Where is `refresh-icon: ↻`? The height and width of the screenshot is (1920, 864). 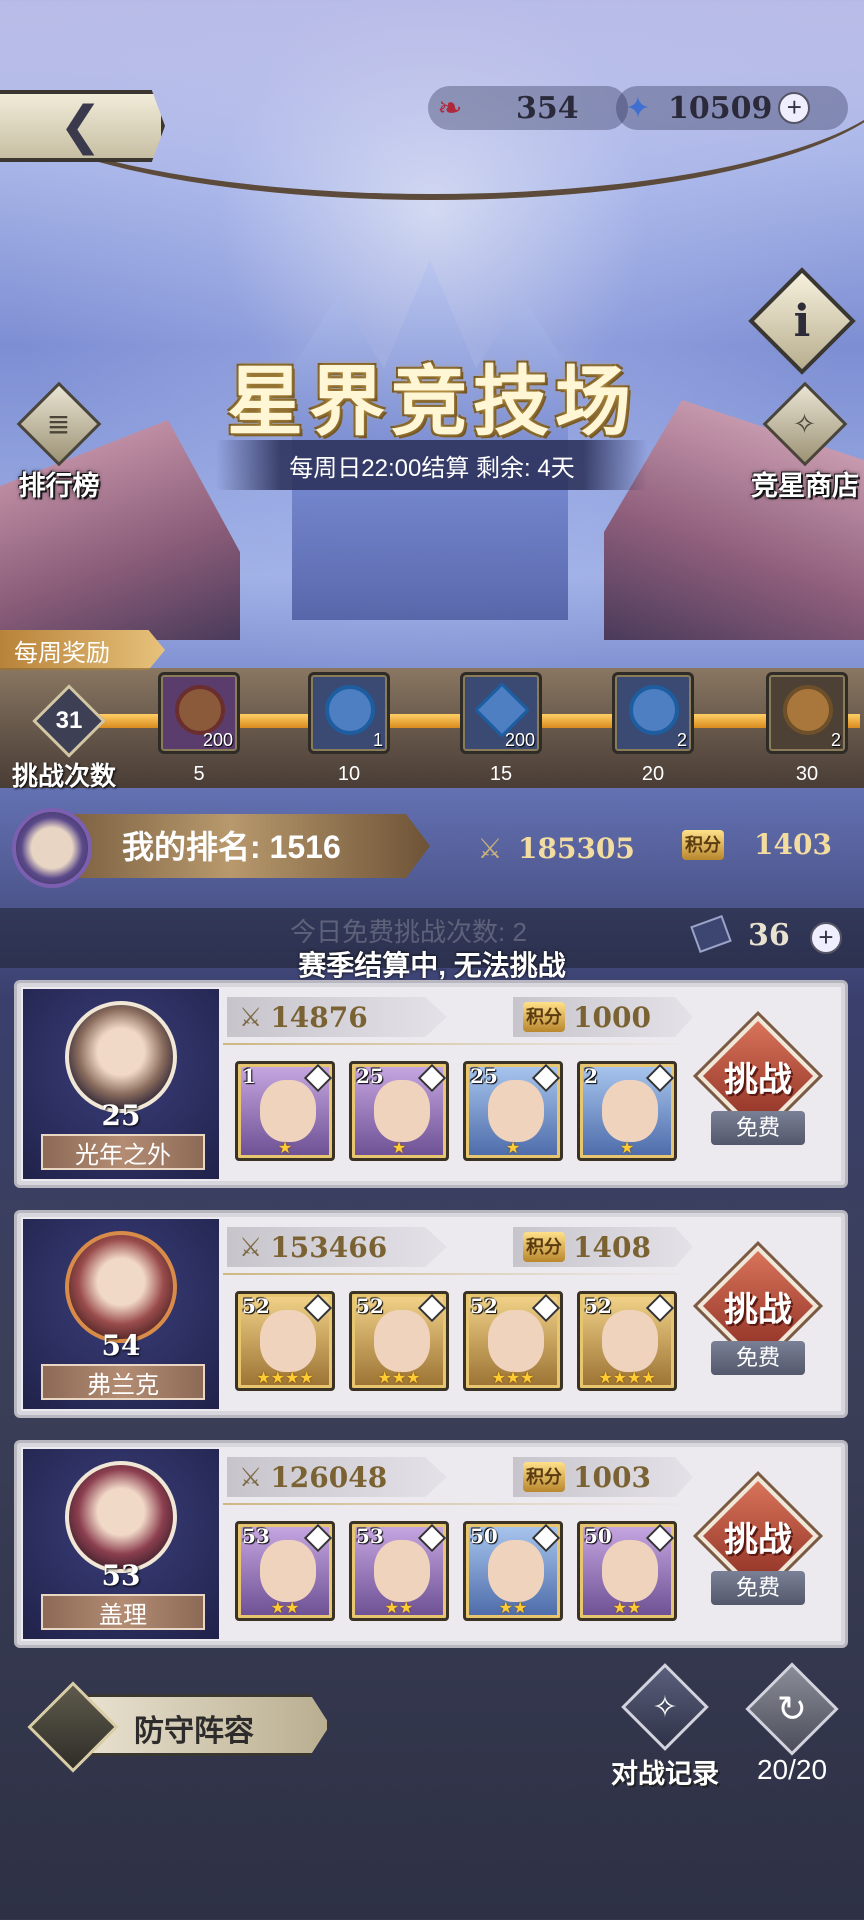 refresh-icon: ↻ is located at coordinates (792, 1708).